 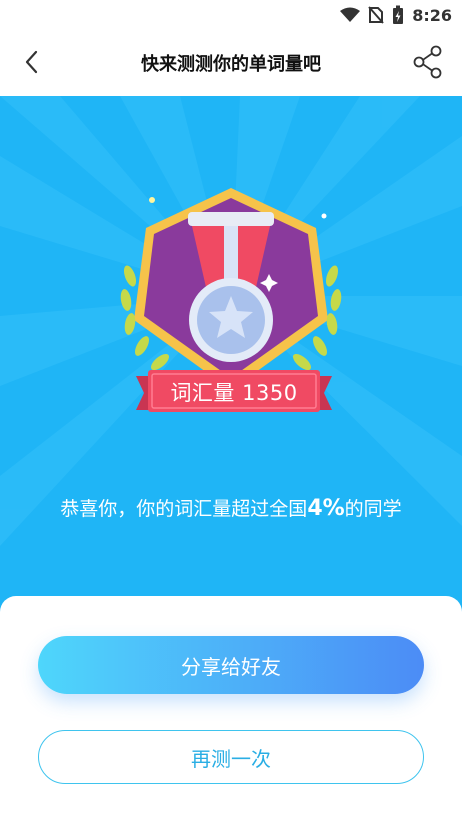 What do you see at coordinates (398, 14) in the screenshot?
I see `battery-charging-icon` at bounding box center [398, 14].